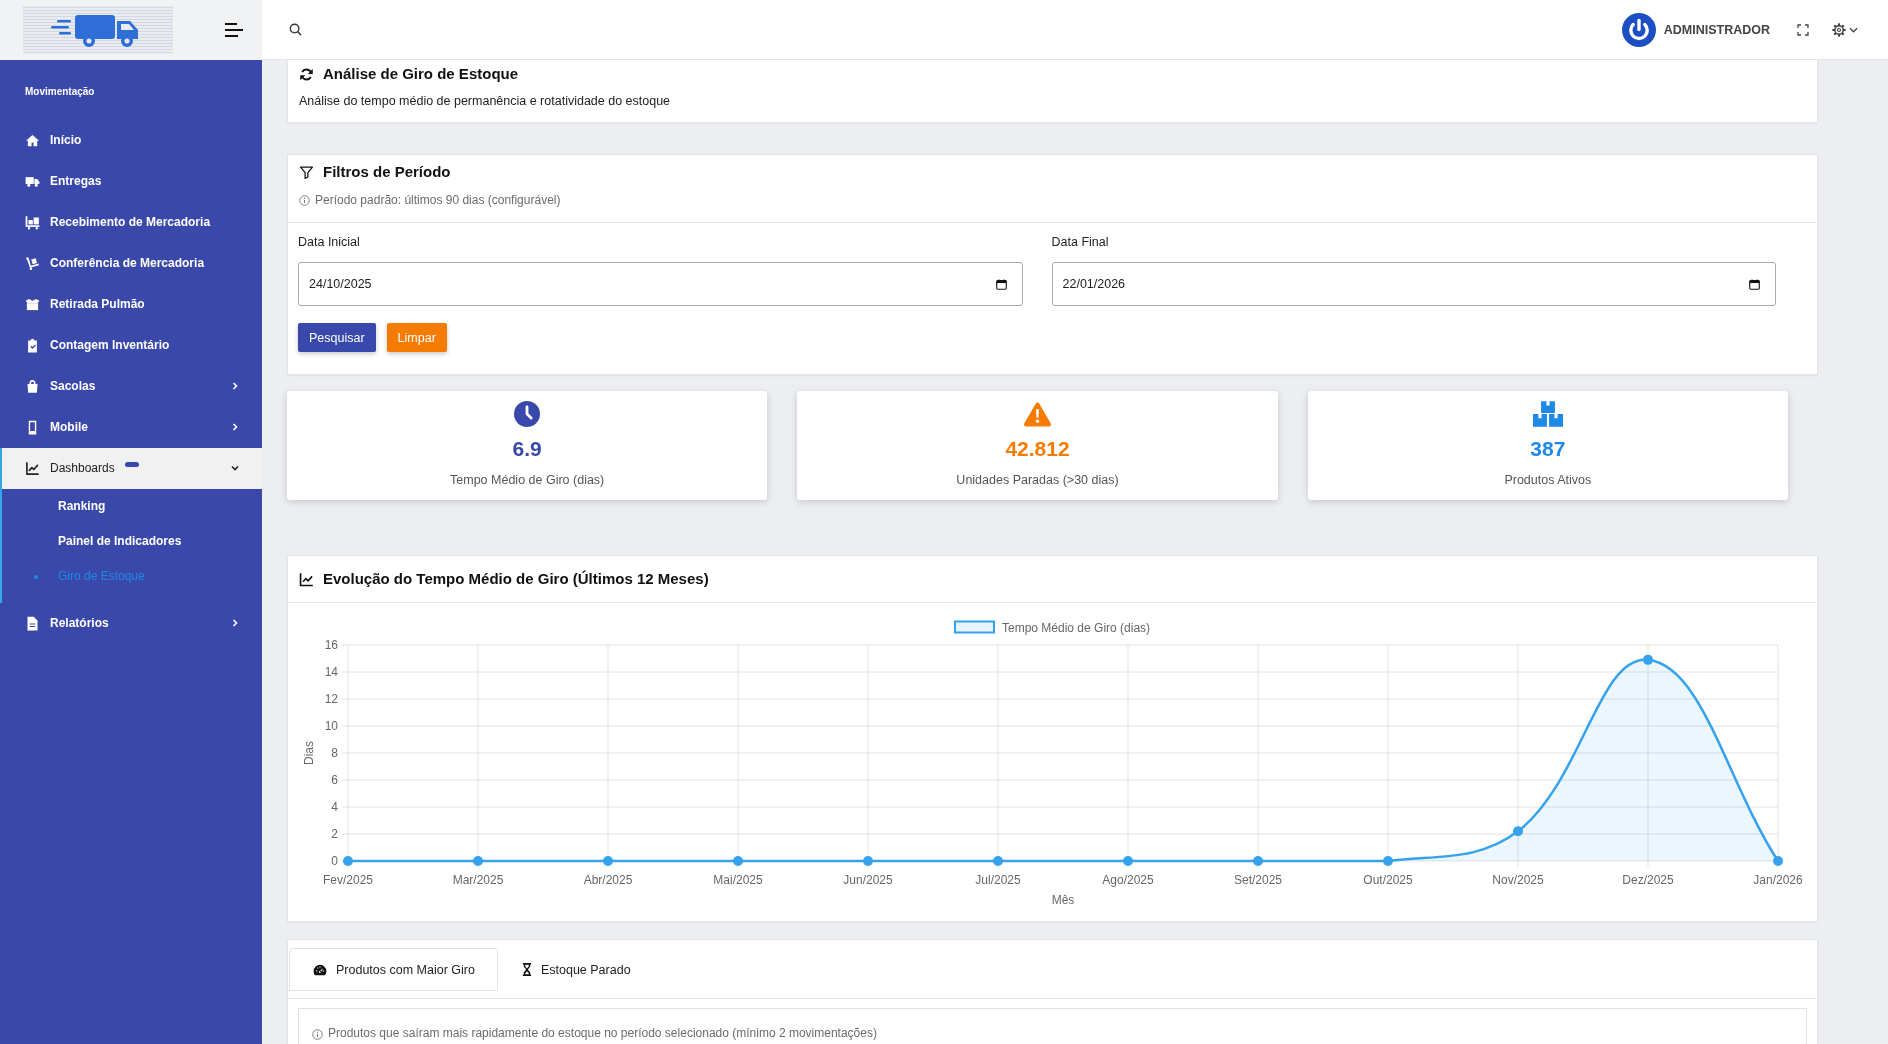 This screenshot has width=1888, height=1044. Describe the element at coordinates (527, 449) in the screenshot. I see `stat-value: 6.9` at that location.